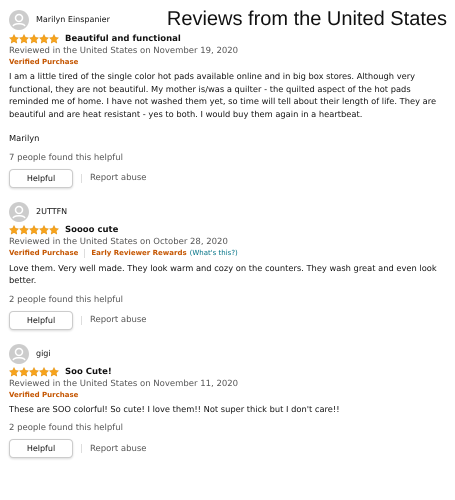 The height and width of the screenshot is (500, 455). What do you see at coordinates (124, 383) in the screenshot?
I see `review-date: Reviewed in the United States on November 11, 2020` at bounding box center [124, 383].